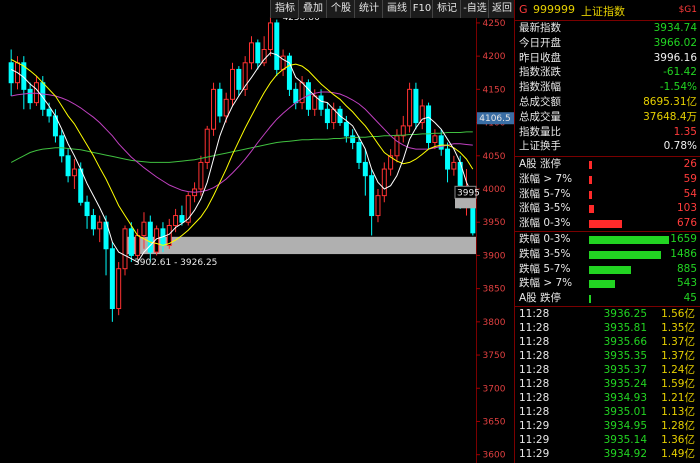 This screenshot has width=700, height=463. What do you see at coordinates (501, 9) in the screenshot?
I see `toolbar-button-8: 返回` at bounding box center [501, 9].